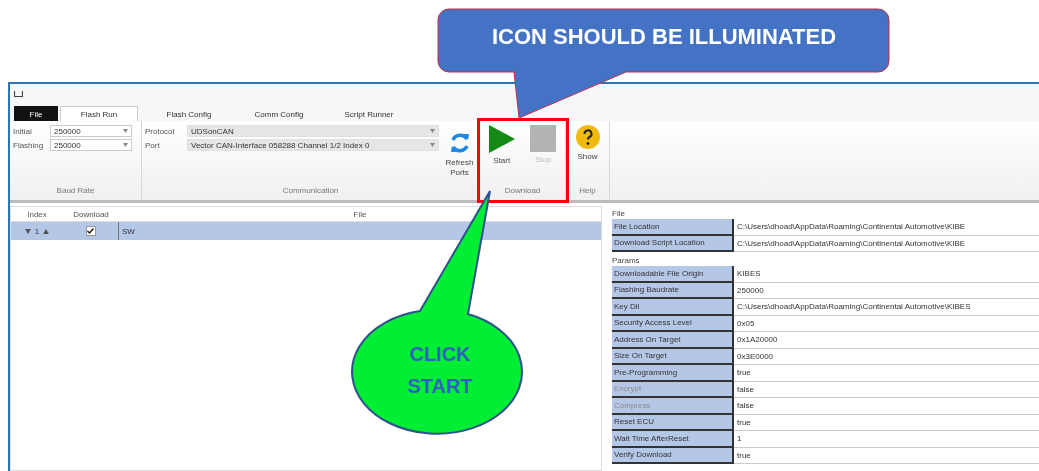 Image resolution: width=1039 pixels, height=471 pixels. What do you see at coordinates (673, 439) in the screenshot?
I see `property-label: Wait Time AfterReset` at bounding box center [673, 439].